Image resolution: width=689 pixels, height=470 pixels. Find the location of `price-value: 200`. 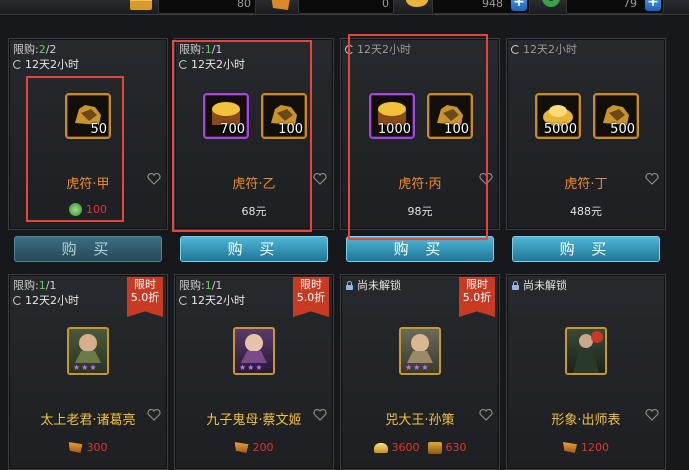

price-value: 200 is located at coordinates (263, 447).